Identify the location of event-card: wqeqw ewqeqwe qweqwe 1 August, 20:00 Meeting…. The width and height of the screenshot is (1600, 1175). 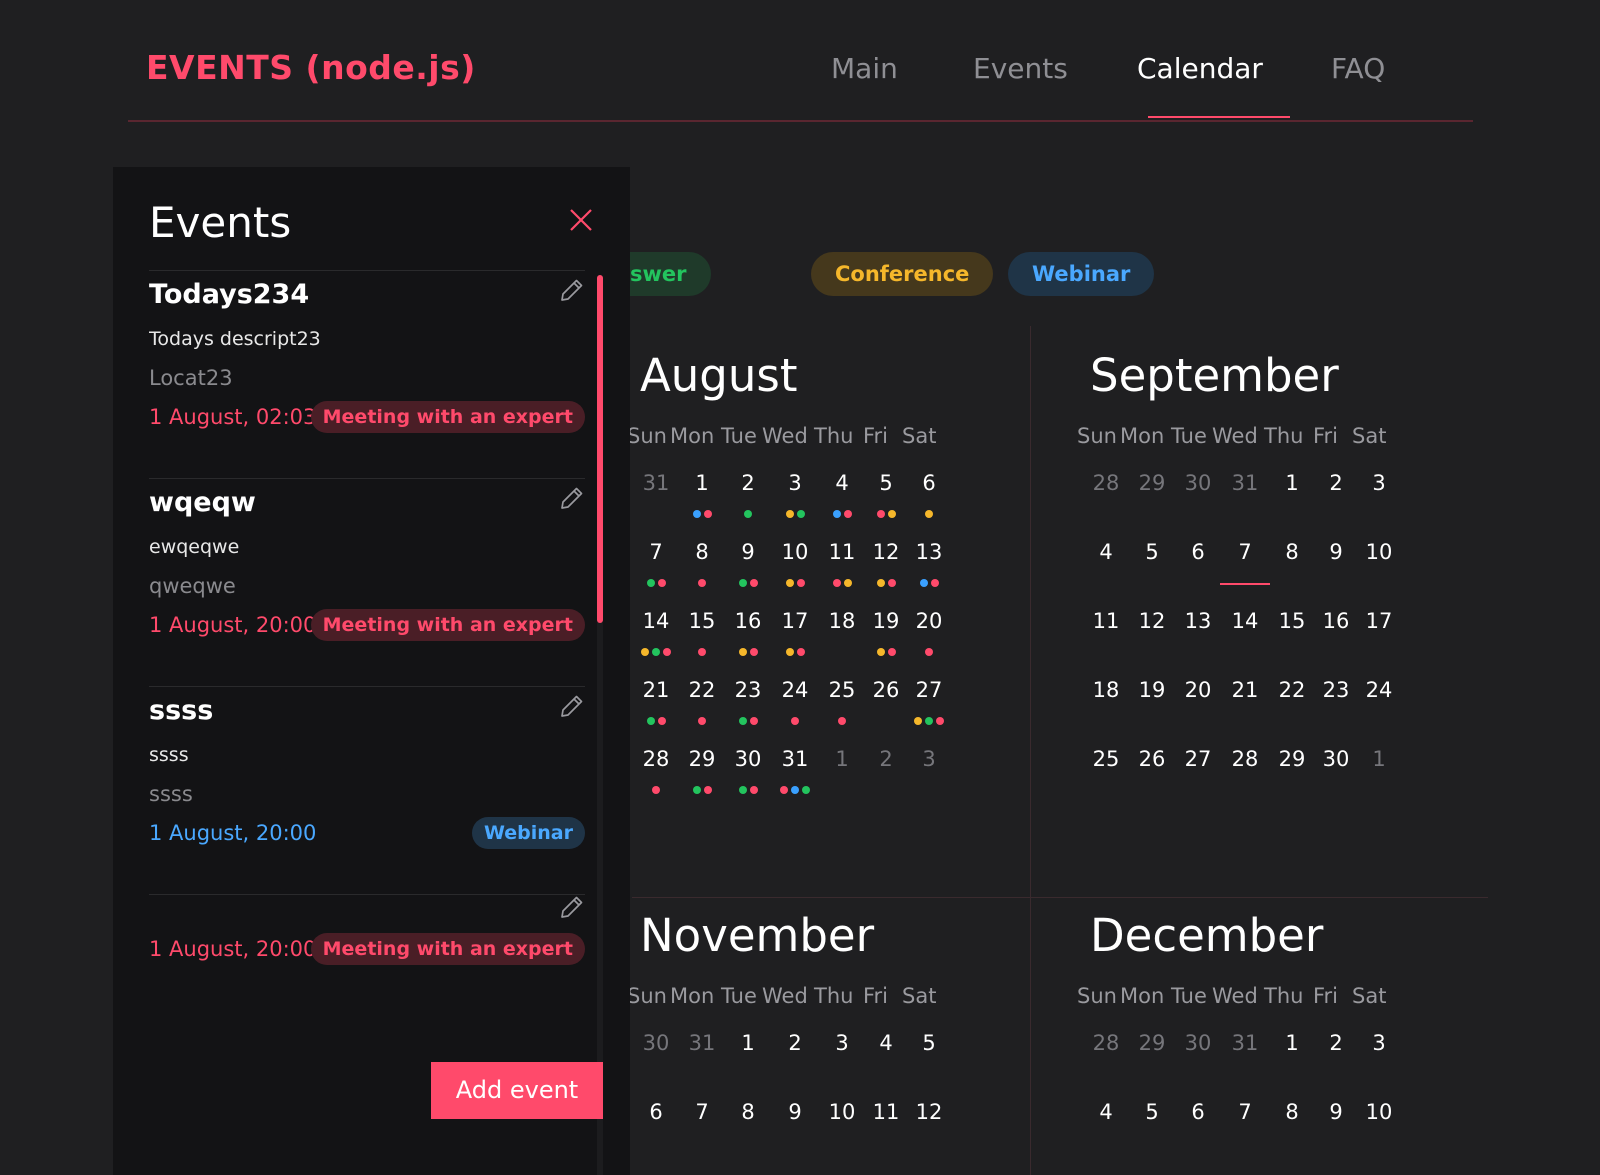
(367, 582).